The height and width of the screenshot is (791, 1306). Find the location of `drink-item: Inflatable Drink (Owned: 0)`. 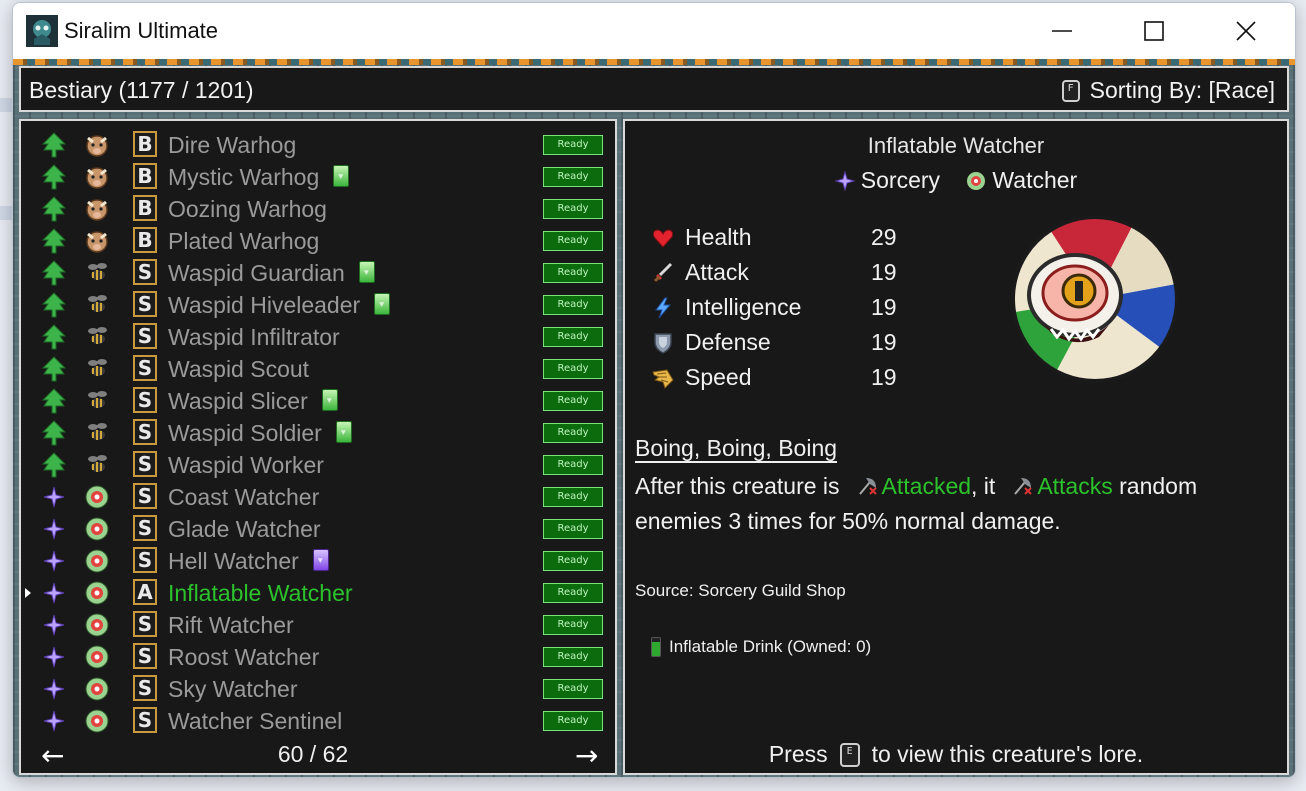

drink-item: Inflatable Drink (Owned: 0) is located at coordinates (761, 647).